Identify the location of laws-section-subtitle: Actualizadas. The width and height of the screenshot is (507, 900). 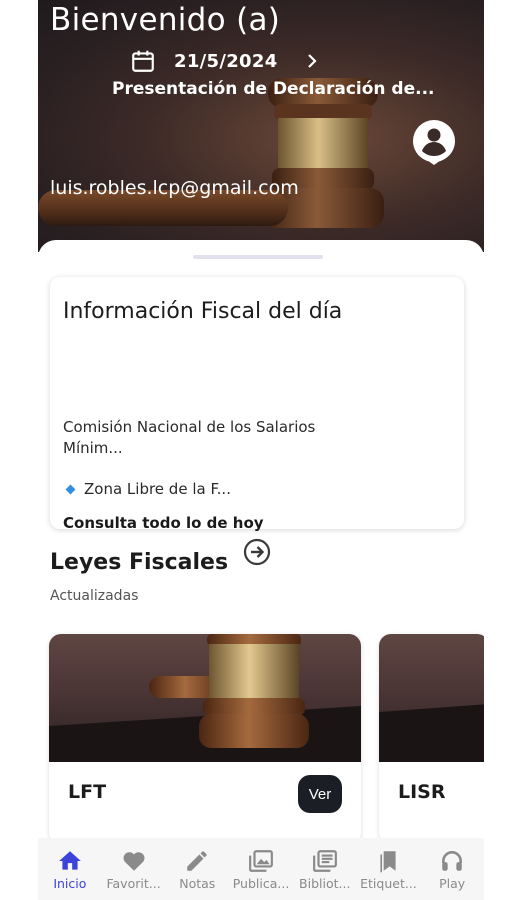
(94, 596).